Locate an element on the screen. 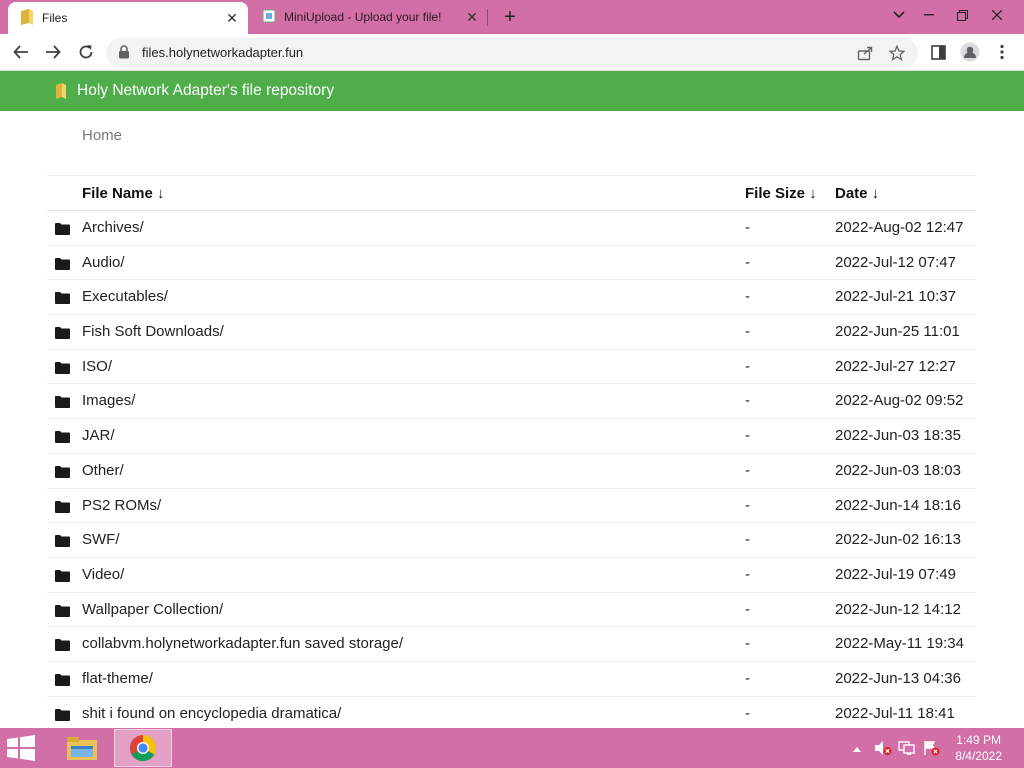  star-icon is located at coordinates (897, 53).